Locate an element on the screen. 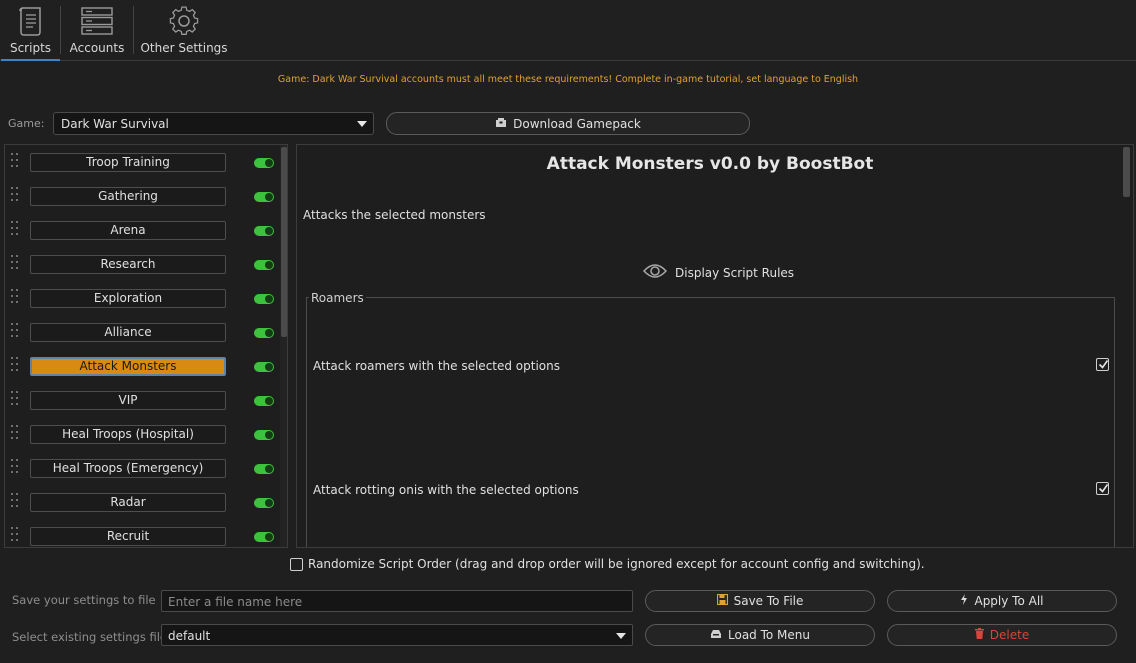 Image resolution: width=1136 pixels, height=663 pixels. script-button: Alliance is located at coordinates (128, 332).